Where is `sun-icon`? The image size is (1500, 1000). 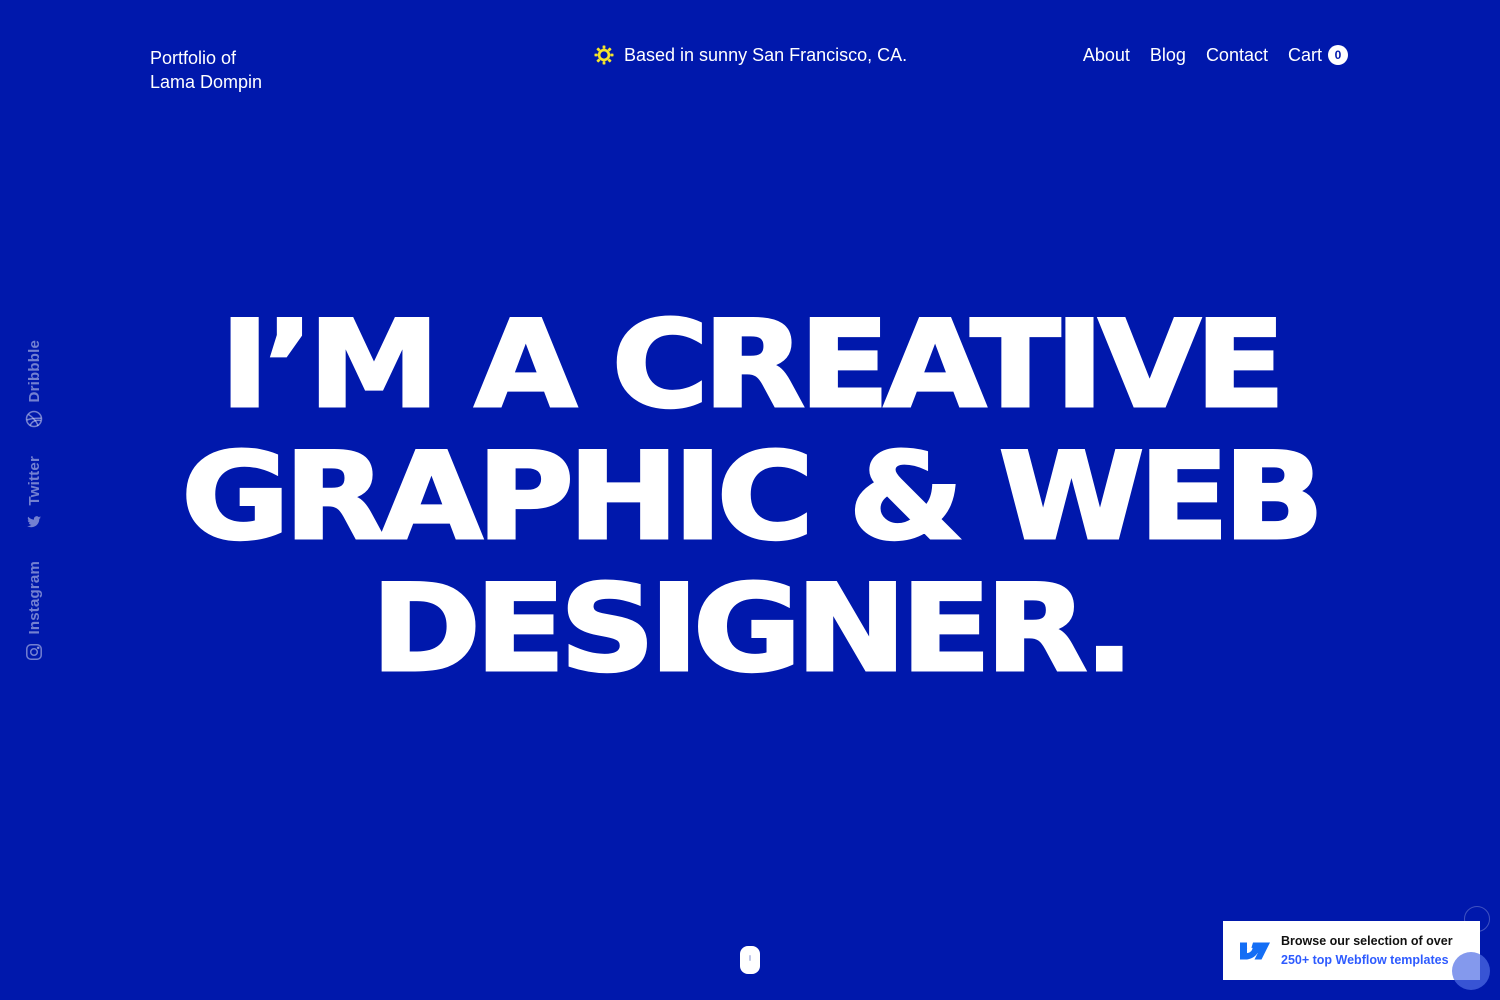 sun-icon is located at coordinates (604, 55).